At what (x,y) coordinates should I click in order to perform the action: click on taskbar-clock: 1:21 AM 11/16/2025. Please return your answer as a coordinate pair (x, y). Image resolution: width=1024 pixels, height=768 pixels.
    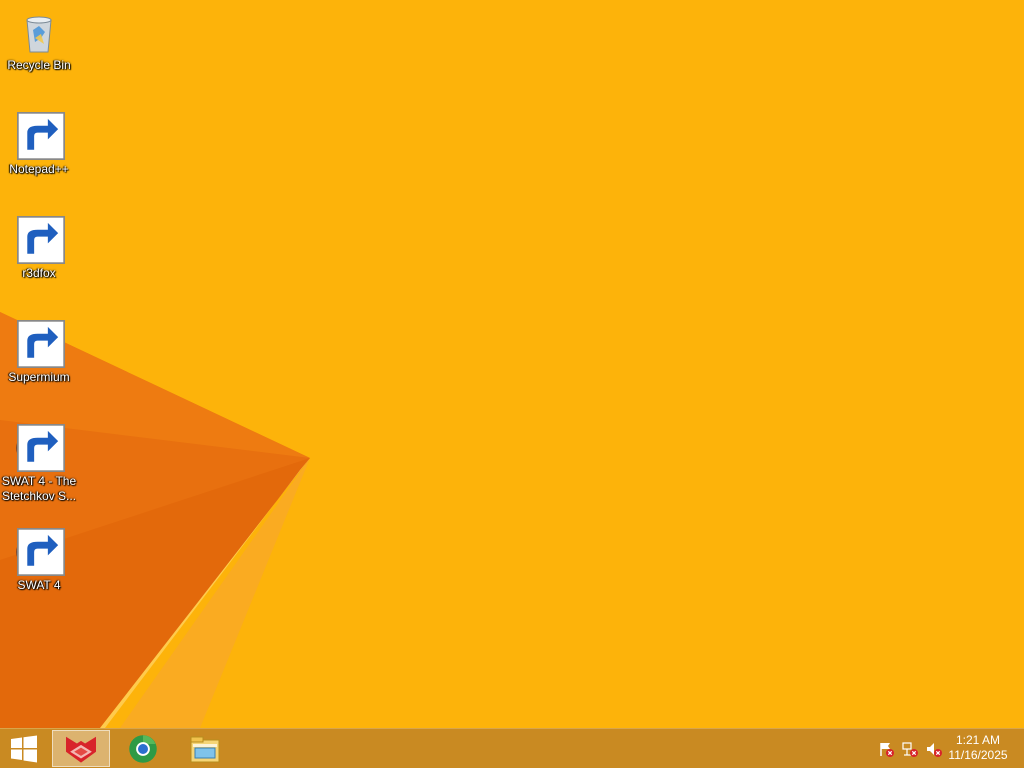
    Looking at the image, I should click on (978, 748).